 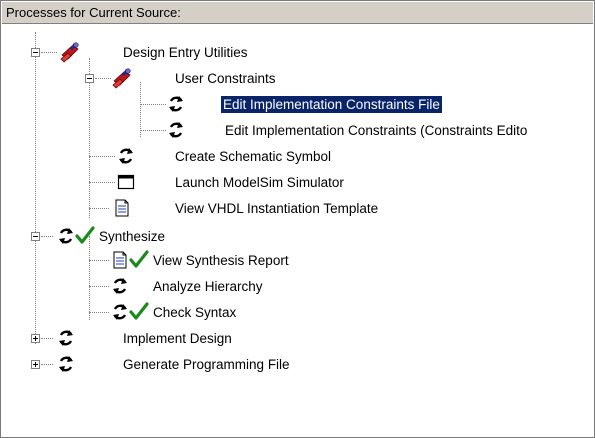 What do you see at coordinates (177, 338) in the screenshot?
I see `tree-item-implement-design: Implement Design` at bounding box center [177, 338].